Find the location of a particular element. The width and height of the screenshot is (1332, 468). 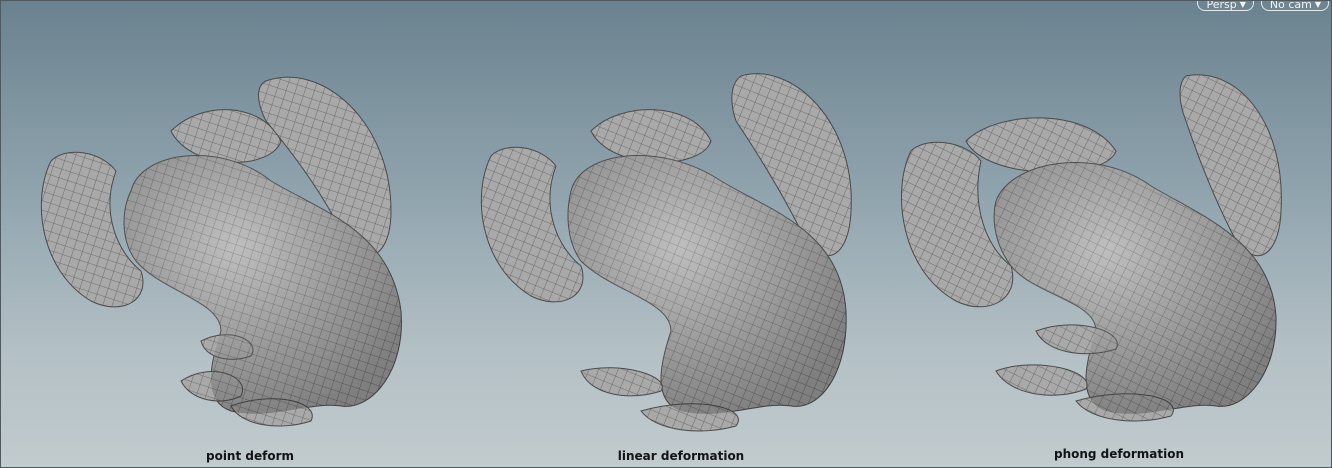

model-label-phong-deformation: phong deformation is located at coordinates (1119, 454).